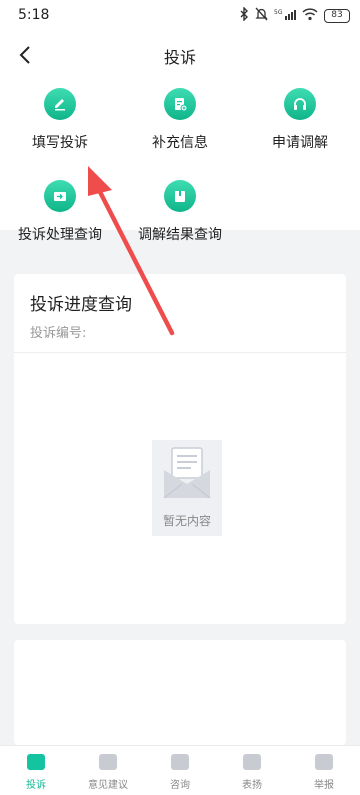 The image size is (360, 795). Describe the element at coordinates (187, 473) in the screenshot. I see `empty-envelope-icon` at that location.